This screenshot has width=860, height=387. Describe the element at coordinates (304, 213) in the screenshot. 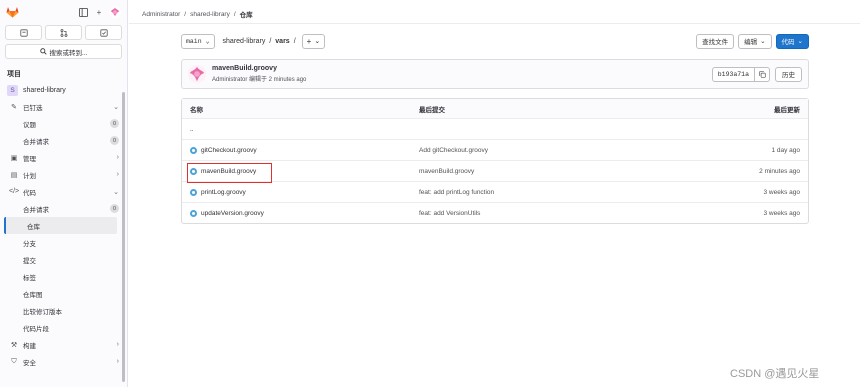

I see `file-cell: updateVersion.groovy` at that location.